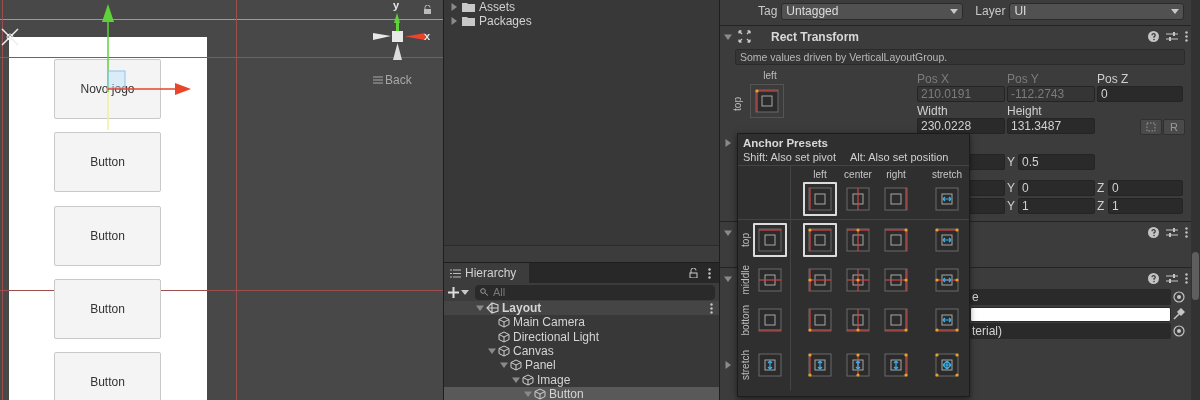  I want to click on anchor-label: left, so click(770, 76).